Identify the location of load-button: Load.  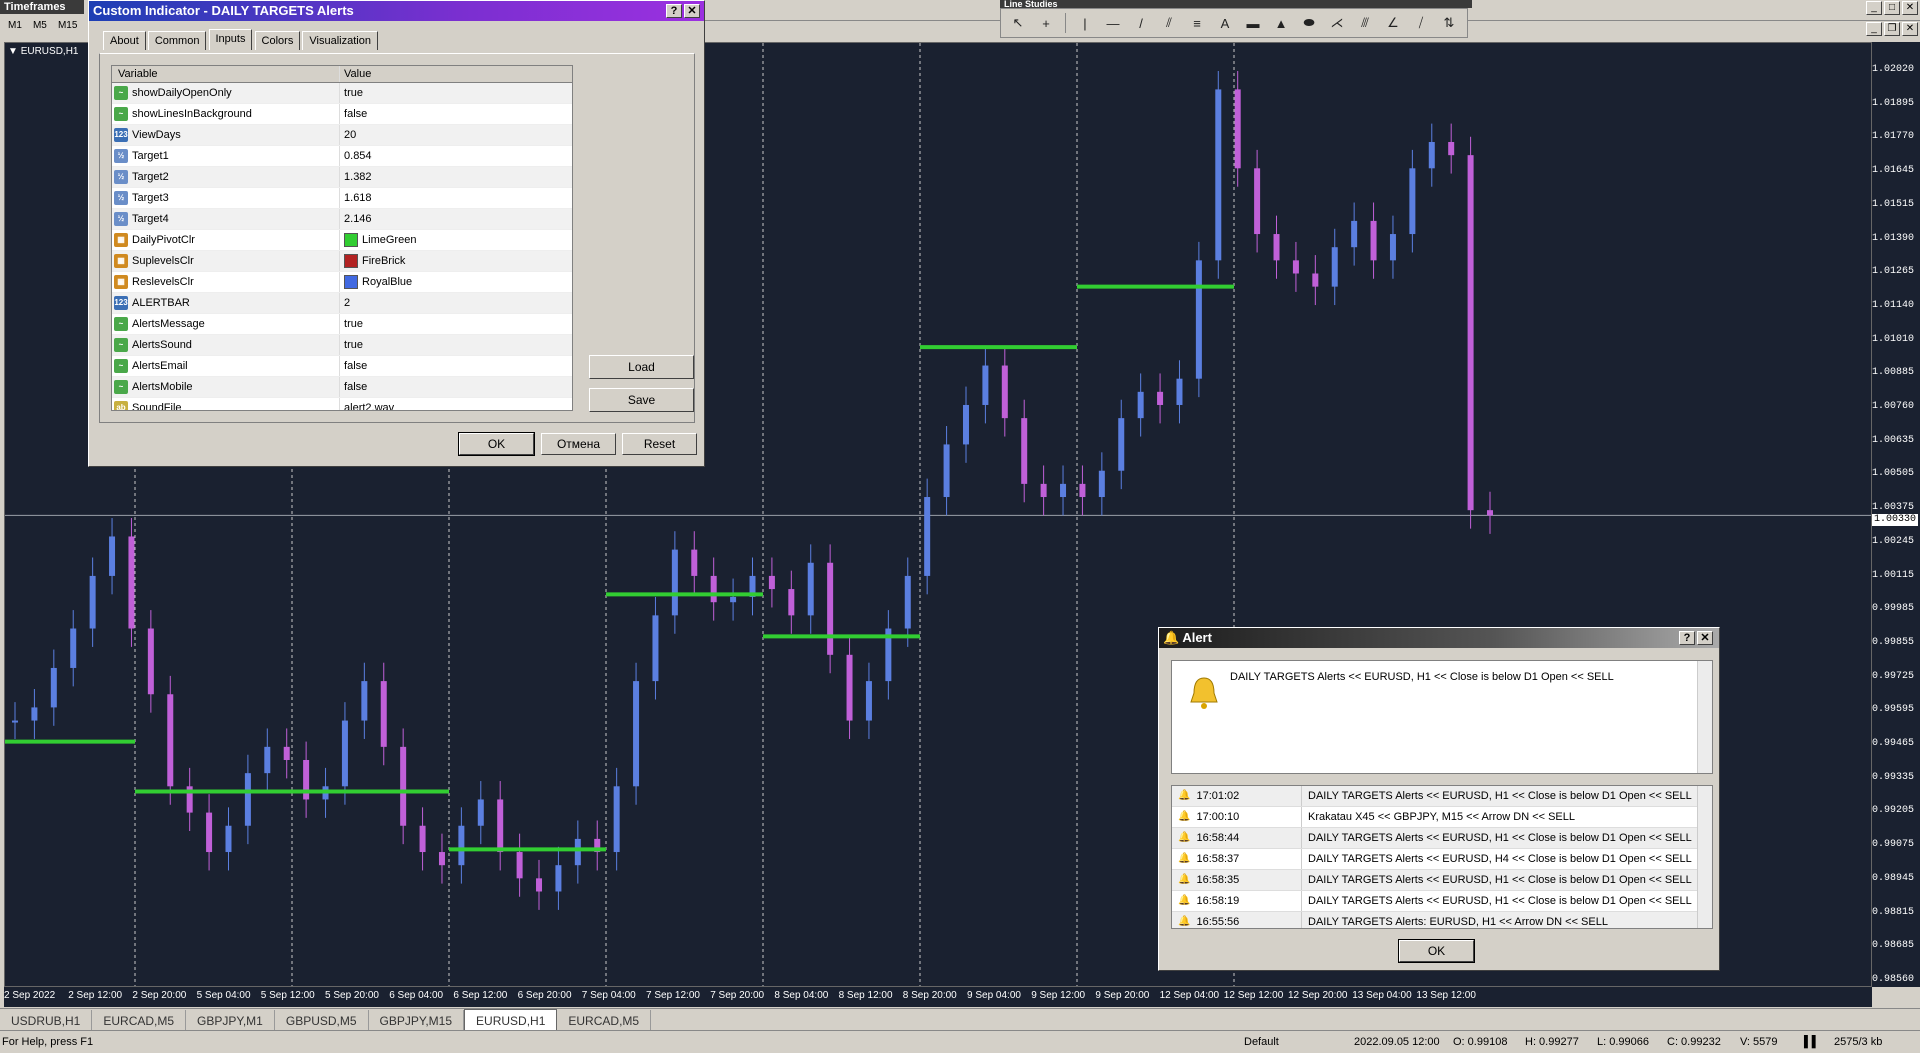
(641, 367).